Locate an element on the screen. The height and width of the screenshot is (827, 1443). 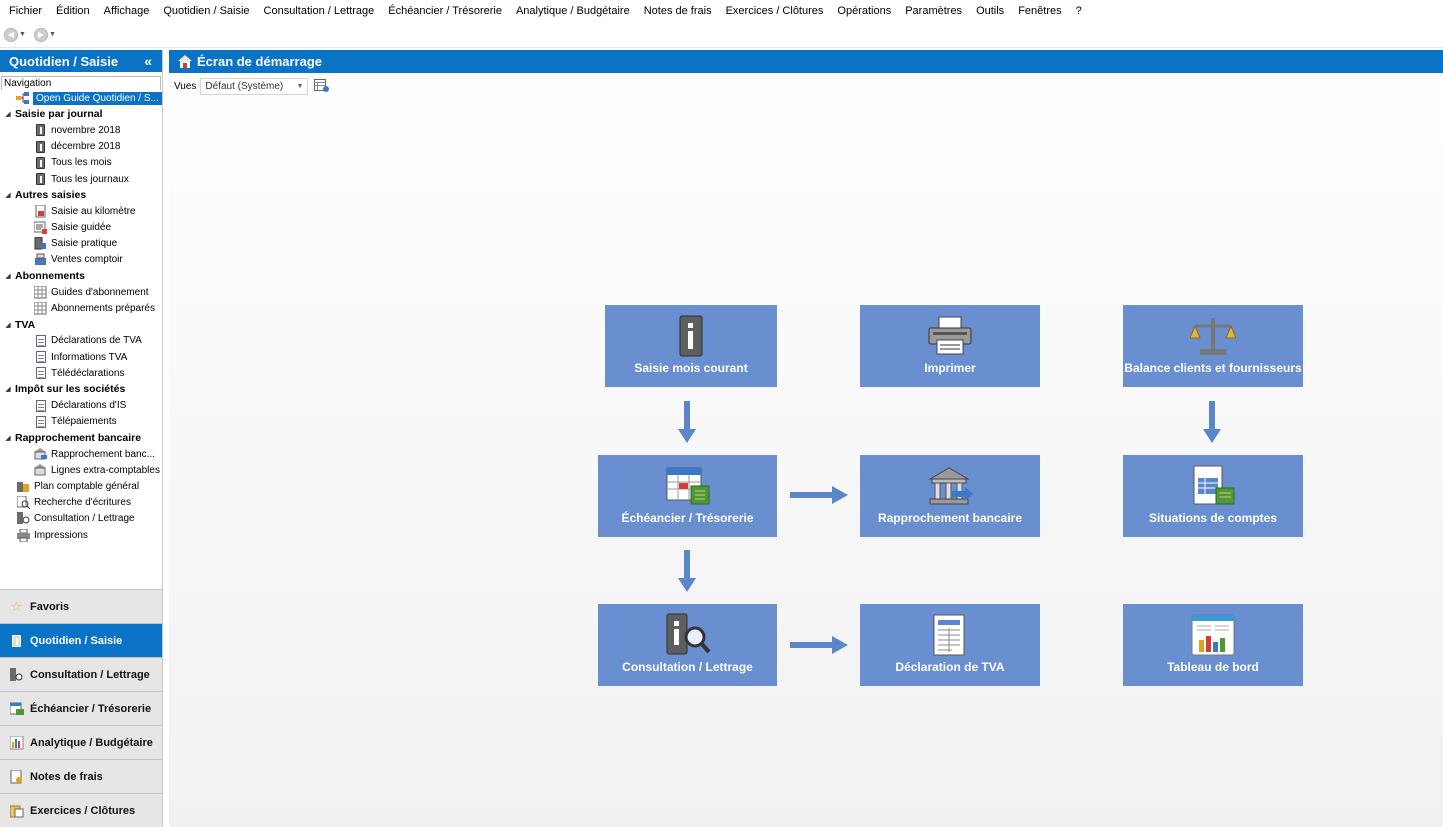
tile-label: Rapprochement bancaire is located at coordinates (950, 518).